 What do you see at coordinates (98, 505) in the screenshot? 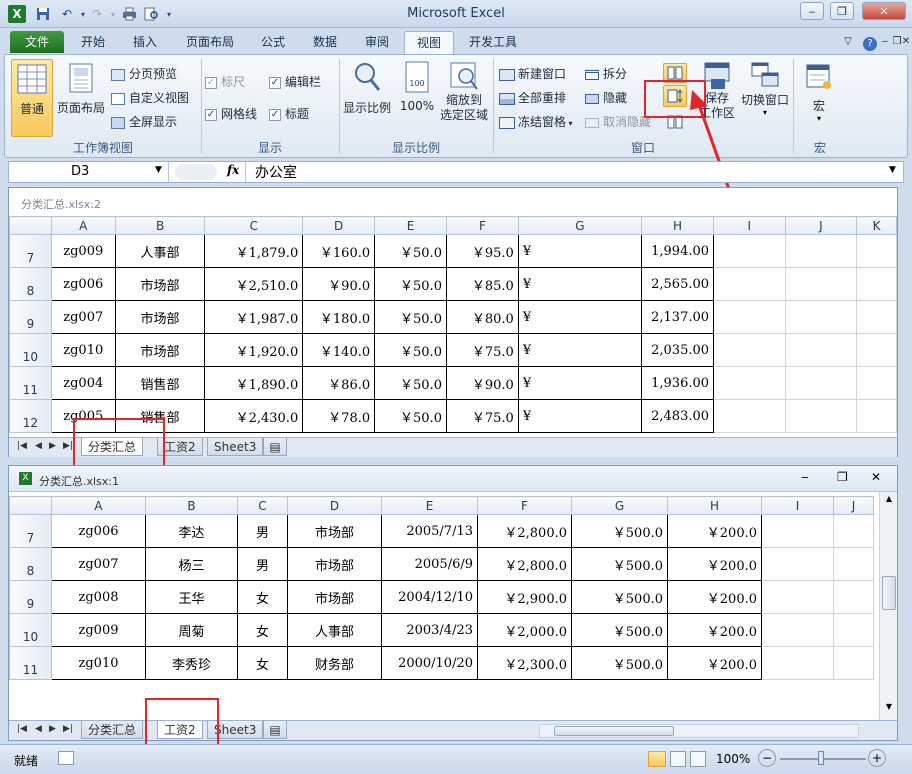
I see `column-header: A` at bounding box center [98, 505].